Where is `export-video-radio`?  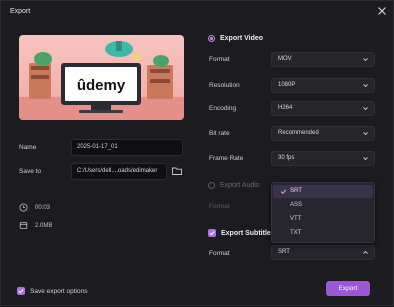 export-video-radio is located at coordinates (211, 38).